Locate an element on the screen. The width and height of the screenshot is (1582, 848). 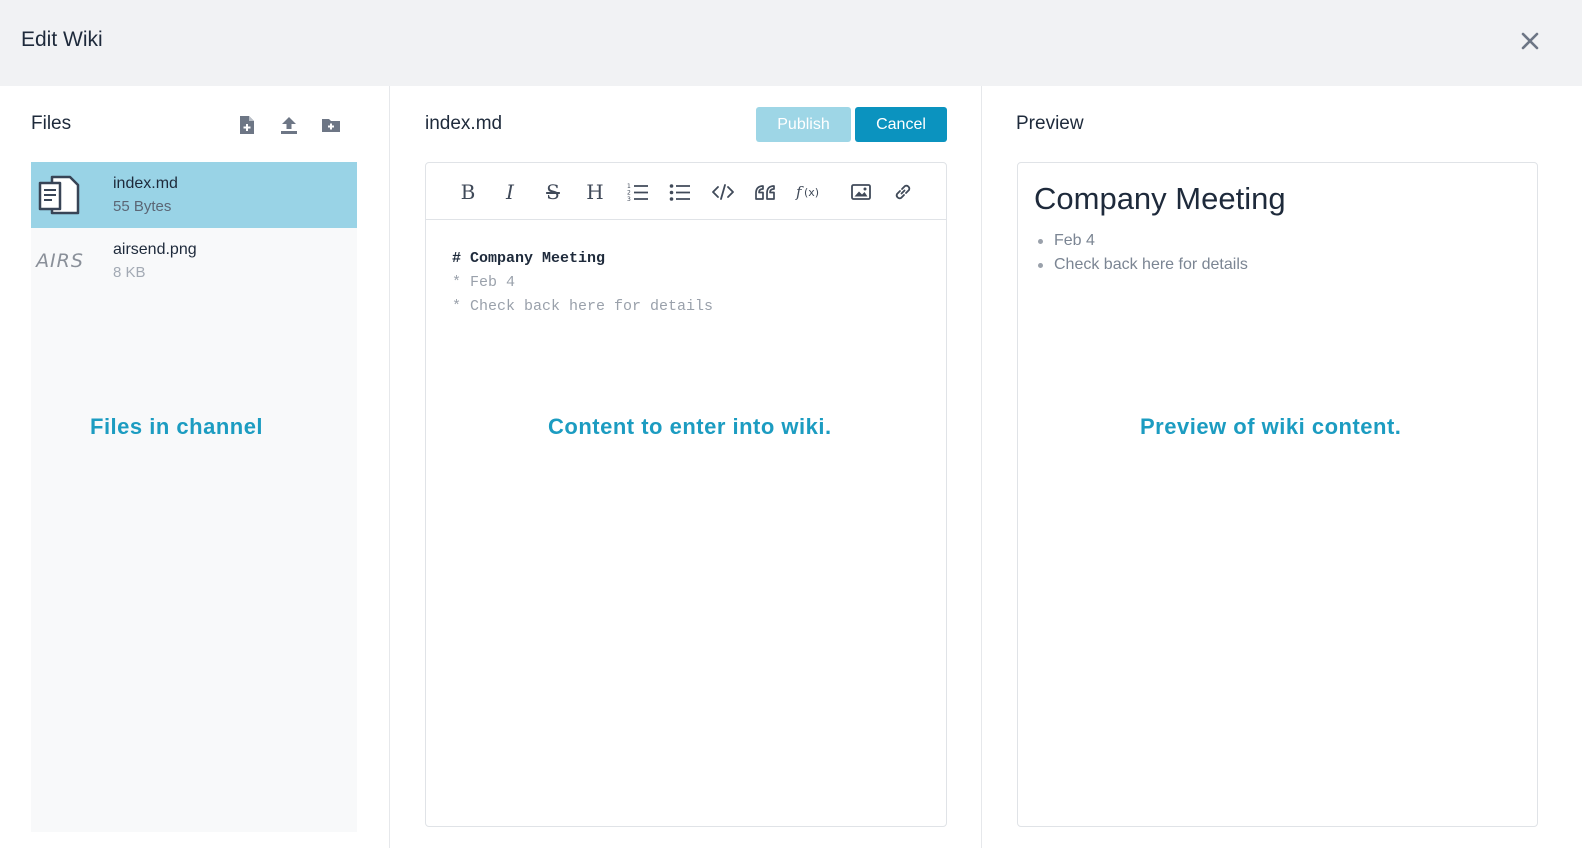
file-name: index.md is located at coordinates (145, 183).